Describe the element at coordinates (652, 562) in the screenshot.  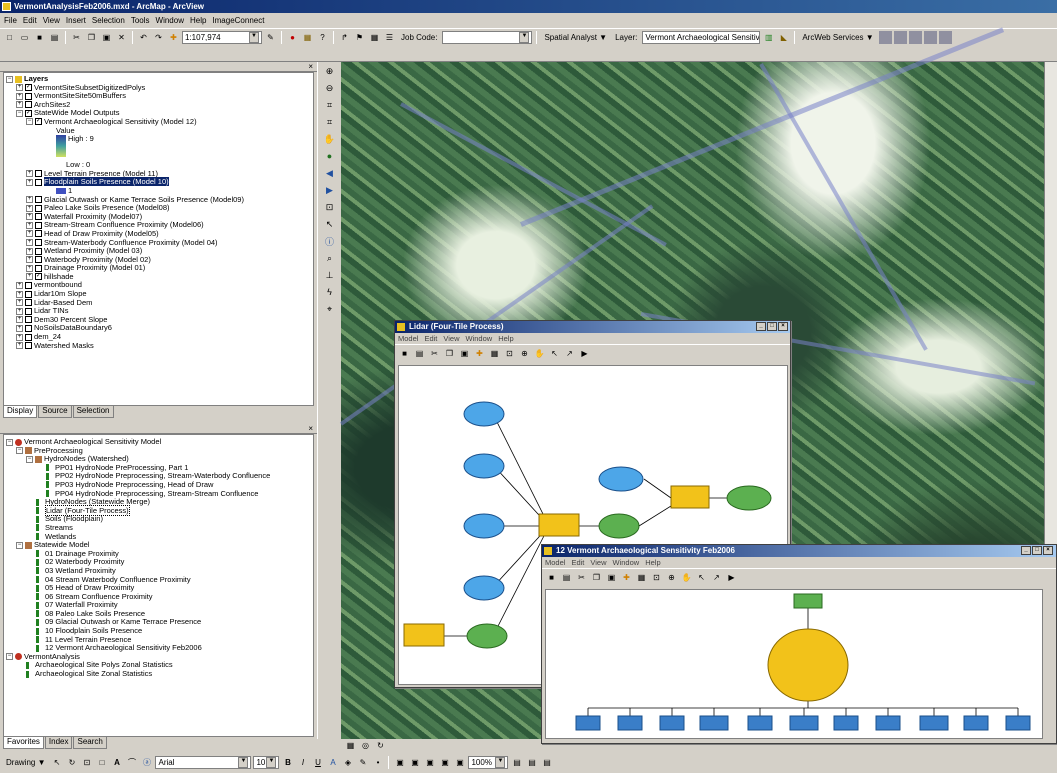
I see `menu-help: Help` at that location.